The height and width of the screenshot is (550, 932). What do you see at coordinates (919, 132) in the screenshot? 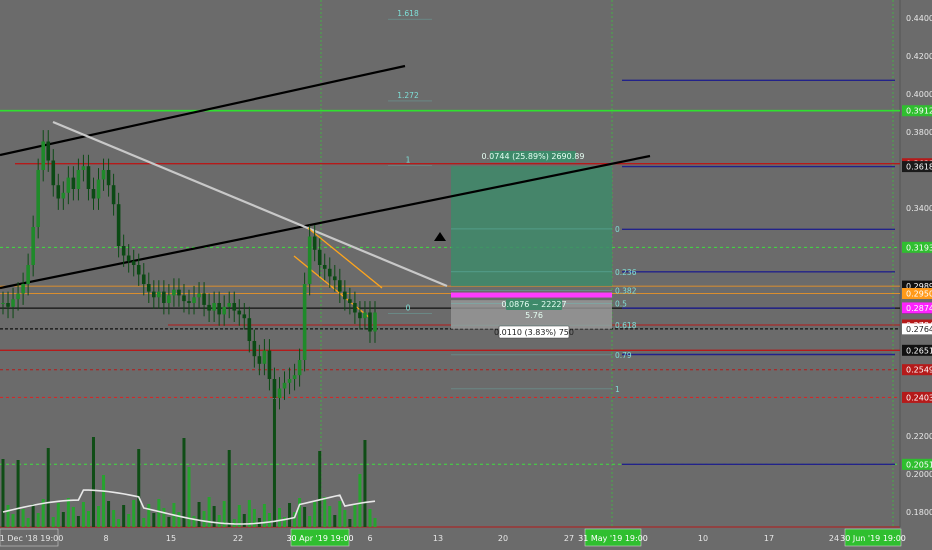
I see `price-axis-tick-3: 0.3800` at bounding box center [919, 132].